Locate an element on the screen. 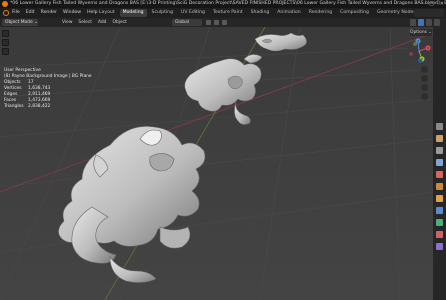 The width and height of the screenshot is (446, 300). window-controls: – □ ✕ is located at coordinates (432, 4).